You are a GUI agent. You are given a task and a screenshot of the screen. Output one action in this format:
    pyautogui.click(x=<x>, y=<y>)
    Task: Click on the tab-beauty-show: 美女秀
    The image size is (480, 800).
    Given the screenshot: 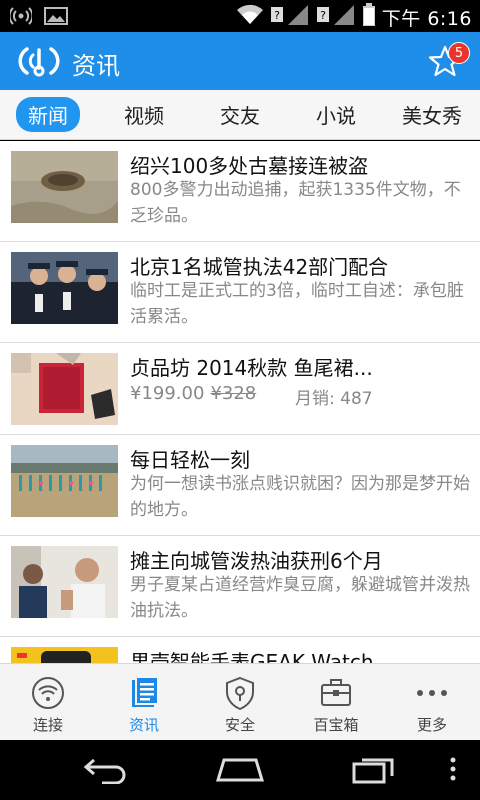 What is the action you would take?
    pyautogui.click(x=432, y=114)
    